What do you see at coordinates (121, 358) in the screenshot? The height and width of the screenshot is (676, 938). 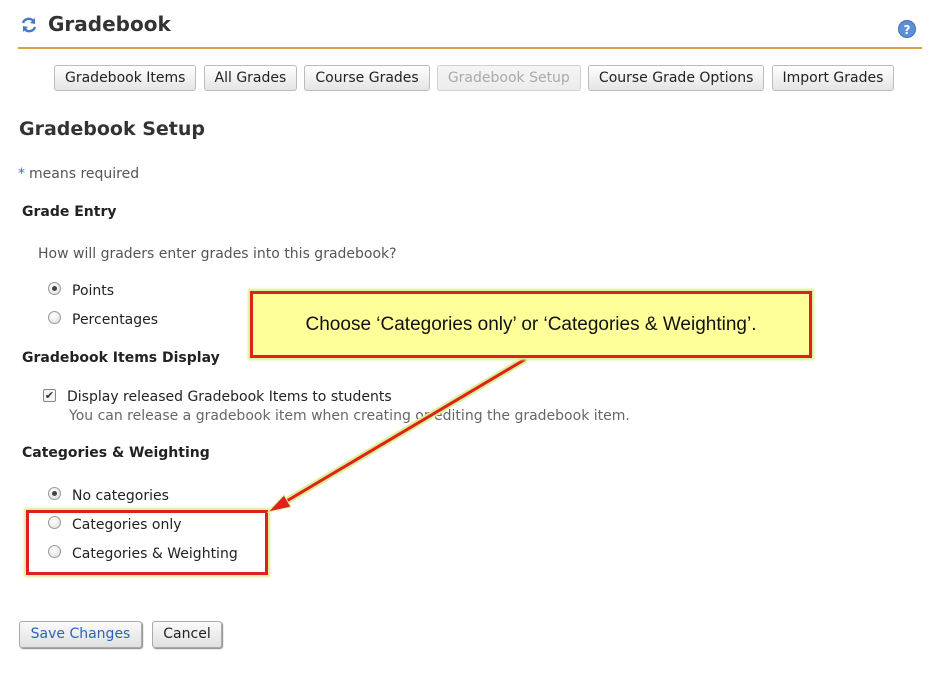 I see `items-display-heading: Gradebook Items Display` at bounding box center [121, 358].